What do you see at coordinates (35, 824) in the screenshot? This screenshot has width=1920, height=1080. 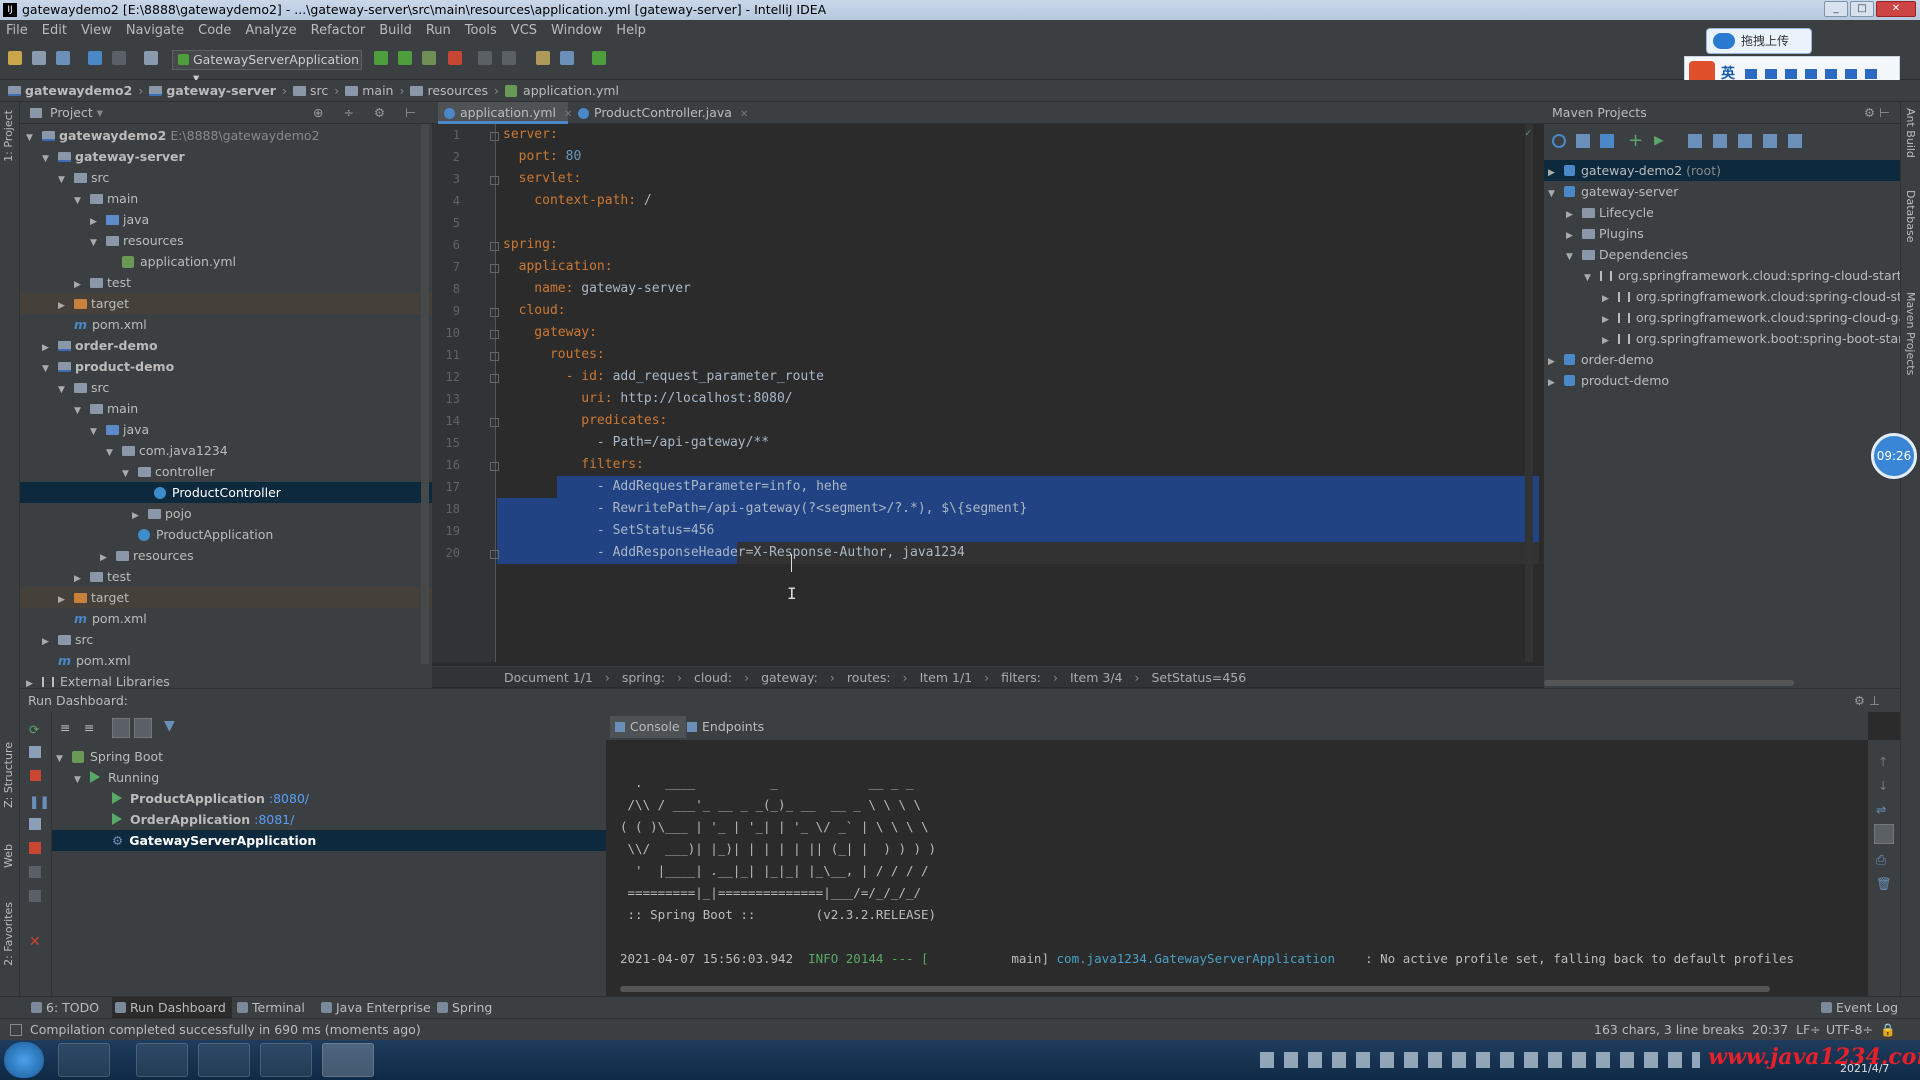 I see `restore-layout-icon` at bounding box center [35, 824].